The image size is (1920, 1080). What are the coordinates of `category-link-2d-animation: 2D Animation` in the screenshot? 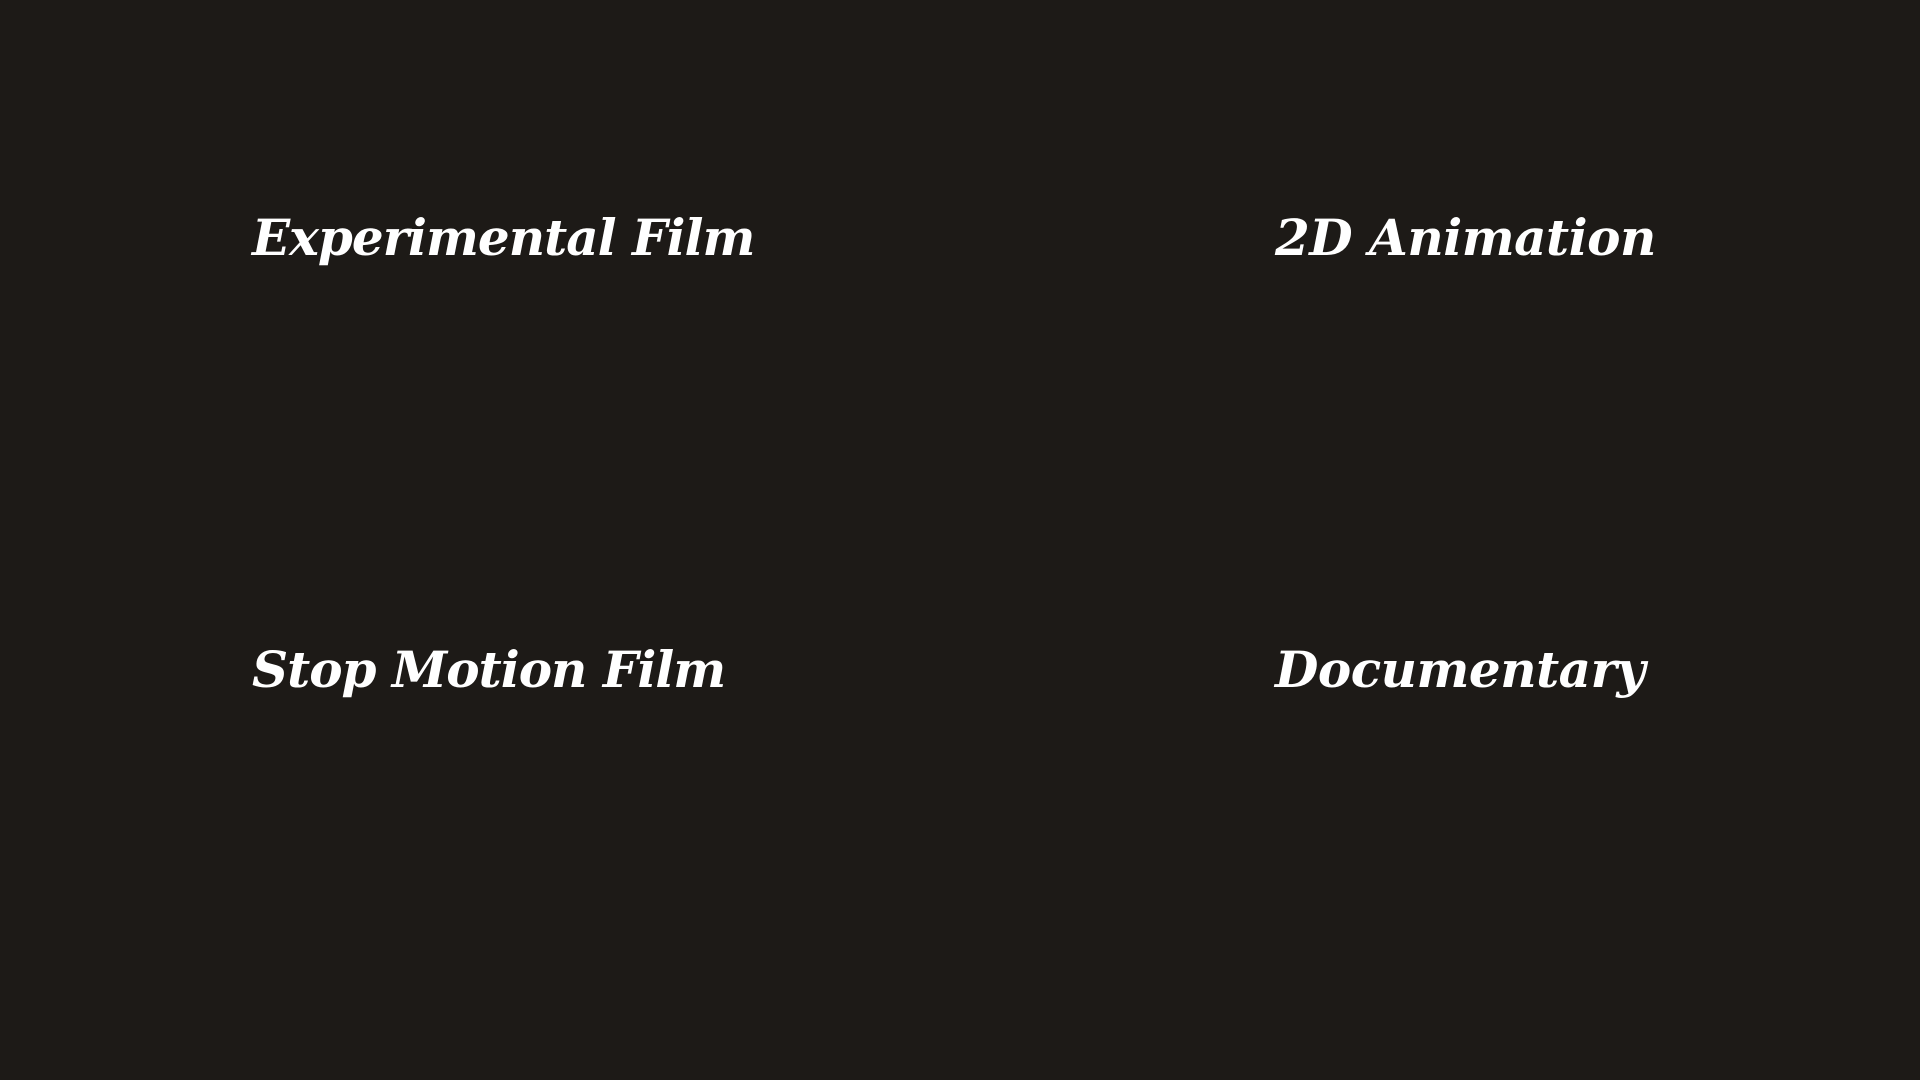 It's located at (1465, 238).